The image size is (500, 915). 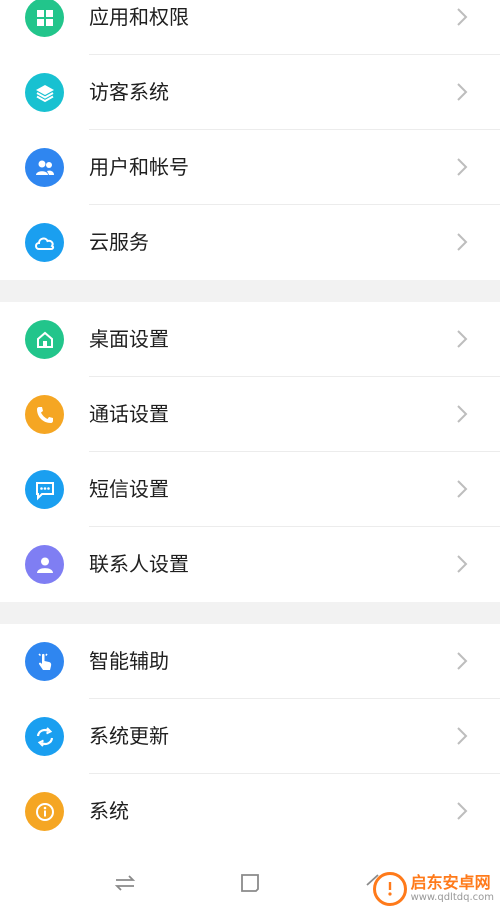 What do you see at coordinates (389, 889) in the screenshot?
I see `watermark-logo-icon` at bounding box center [389, 889].